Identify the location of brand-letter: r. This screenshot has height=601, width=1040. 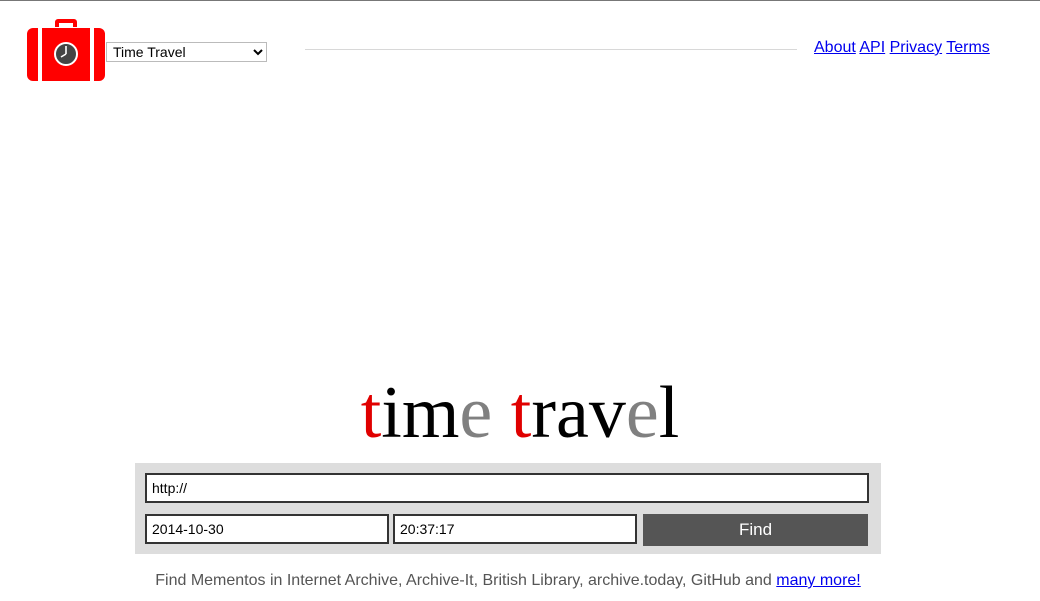
(543, 413).